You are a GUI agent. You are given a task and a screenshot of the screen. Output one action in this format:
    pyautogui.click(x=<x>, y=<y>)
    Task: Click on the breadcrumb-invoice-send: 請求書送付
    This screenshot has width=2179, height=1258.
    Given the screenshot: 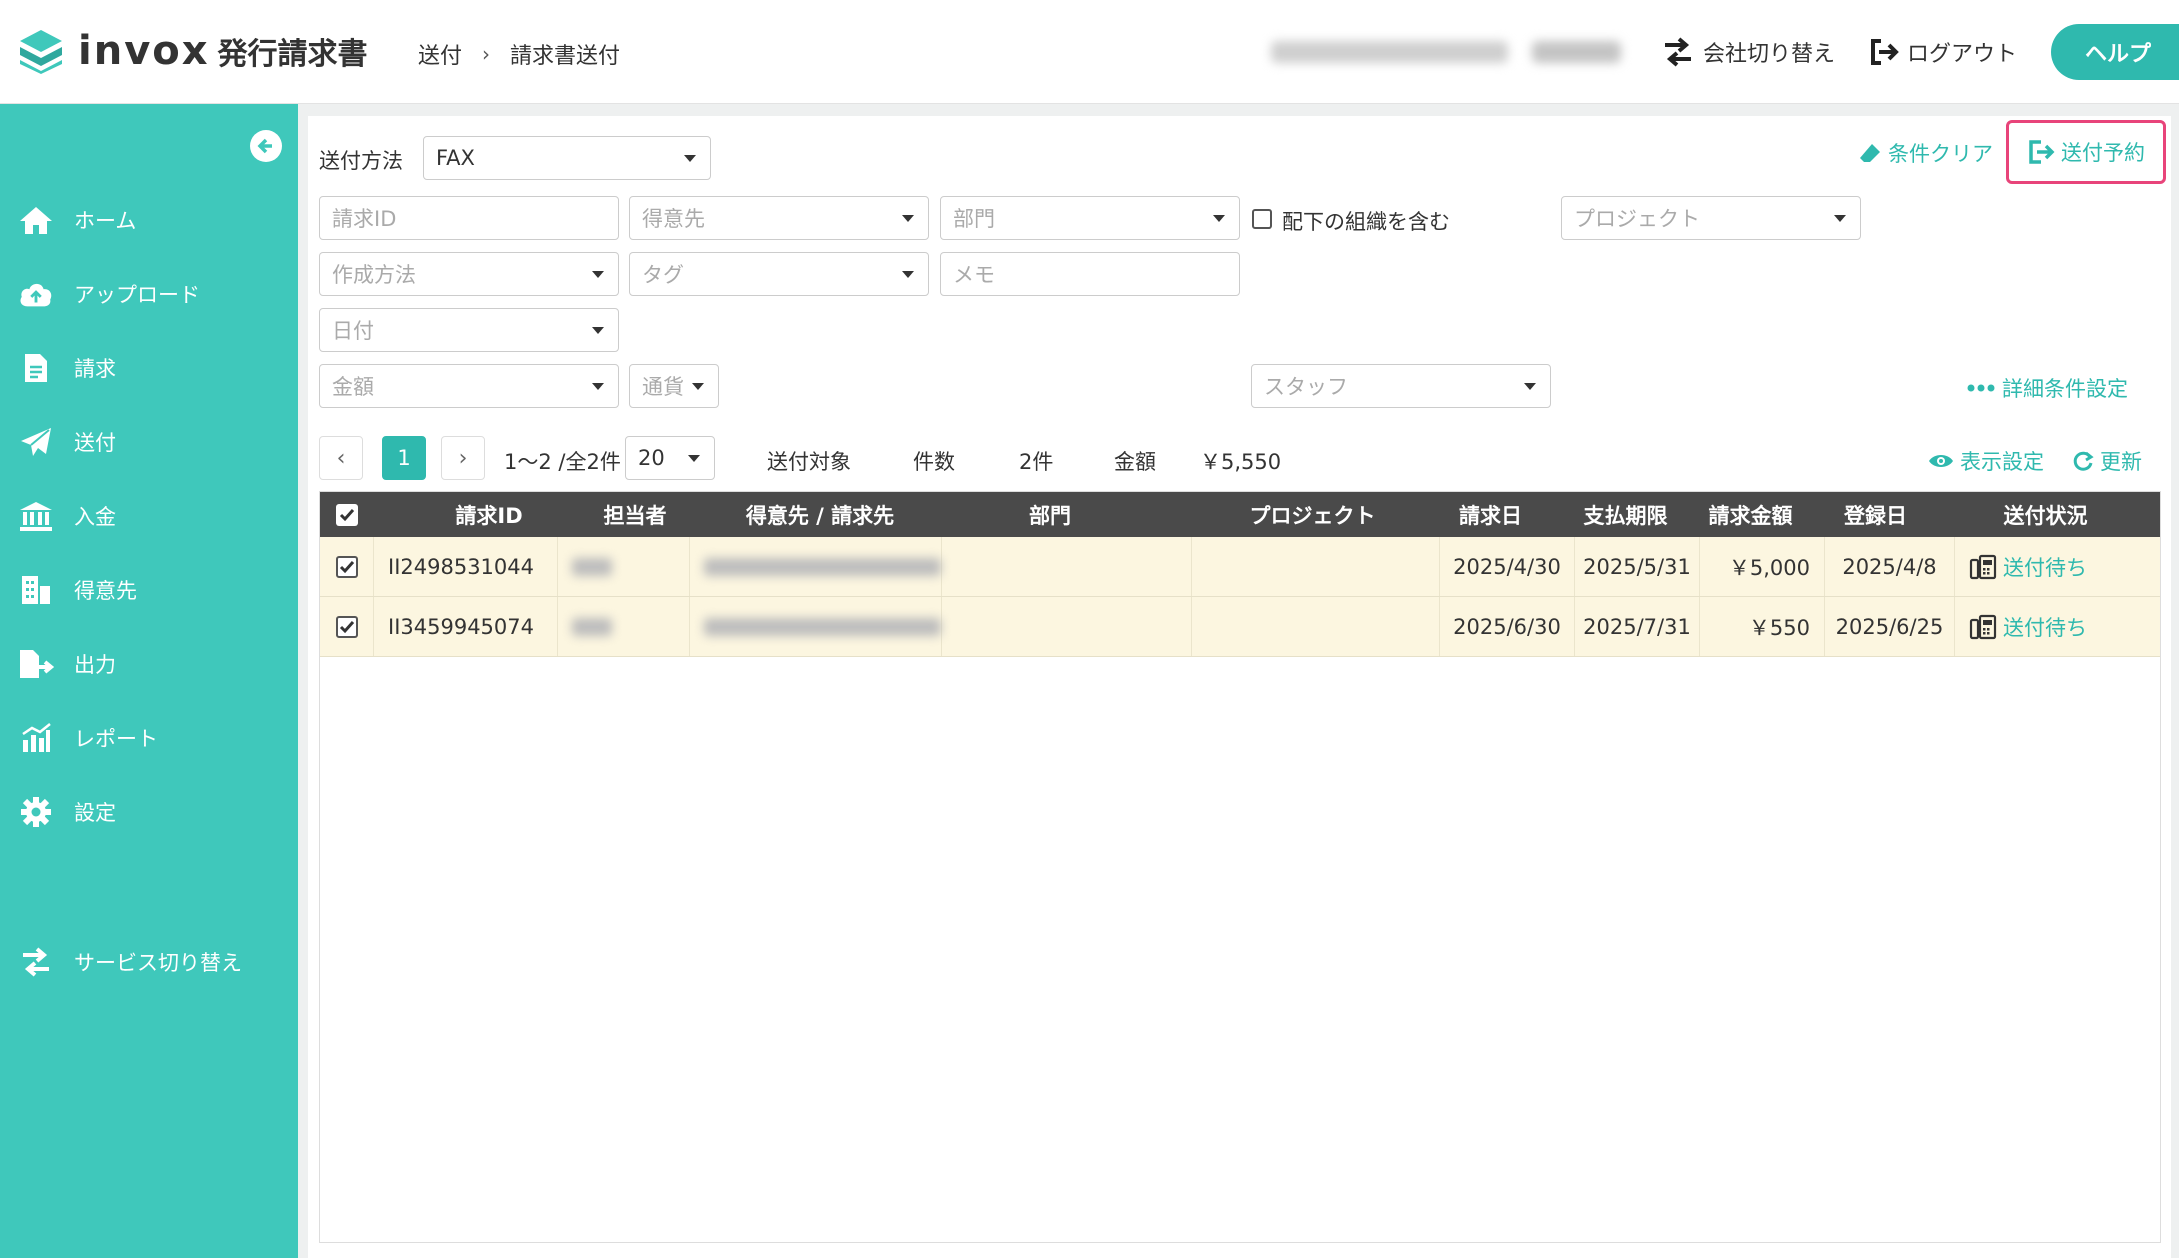 What is the action you would take?
    pyautogui.click(x=565, y=56)
    